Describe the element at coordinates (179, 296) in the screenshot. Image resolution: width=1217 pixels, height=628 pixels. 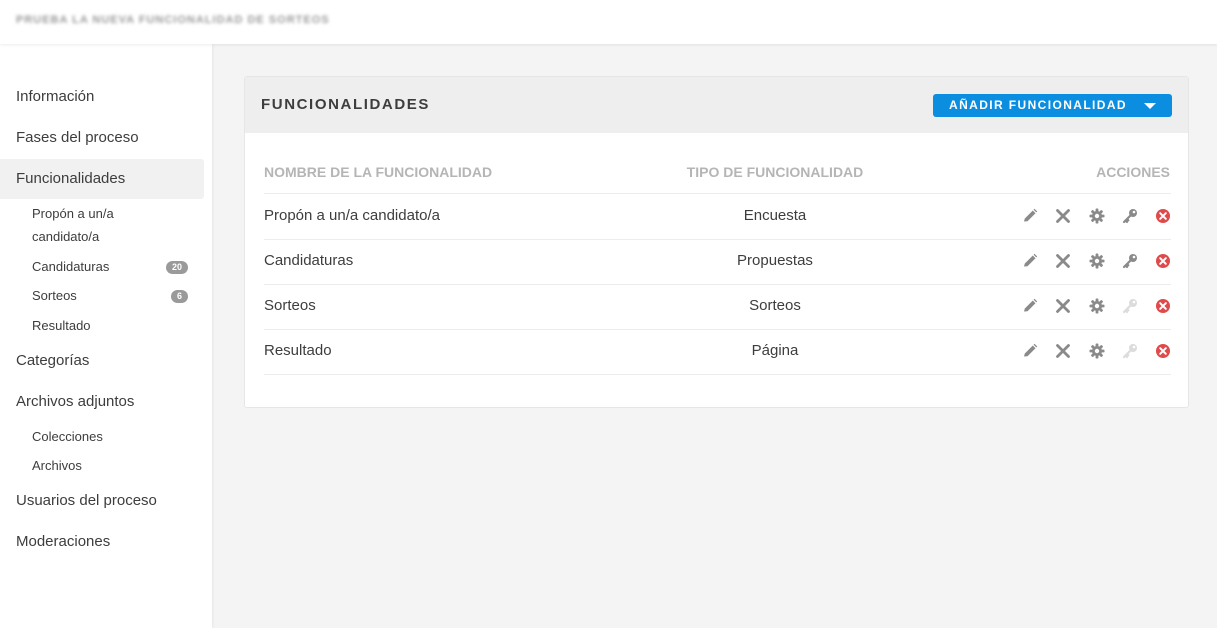
I see `count-badge: 6` at that location.